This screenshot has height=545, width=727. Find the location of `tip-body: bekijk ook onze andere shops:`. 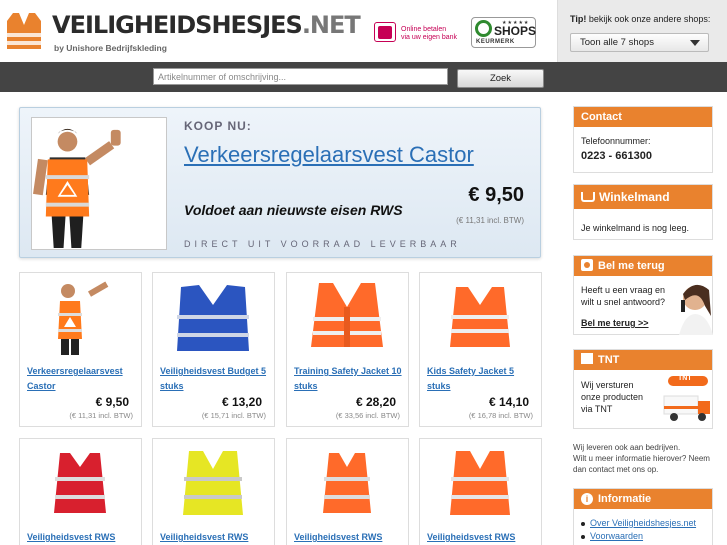

tip-body: bekijk ook onze andere shops: is located at coordinates (648, 19).